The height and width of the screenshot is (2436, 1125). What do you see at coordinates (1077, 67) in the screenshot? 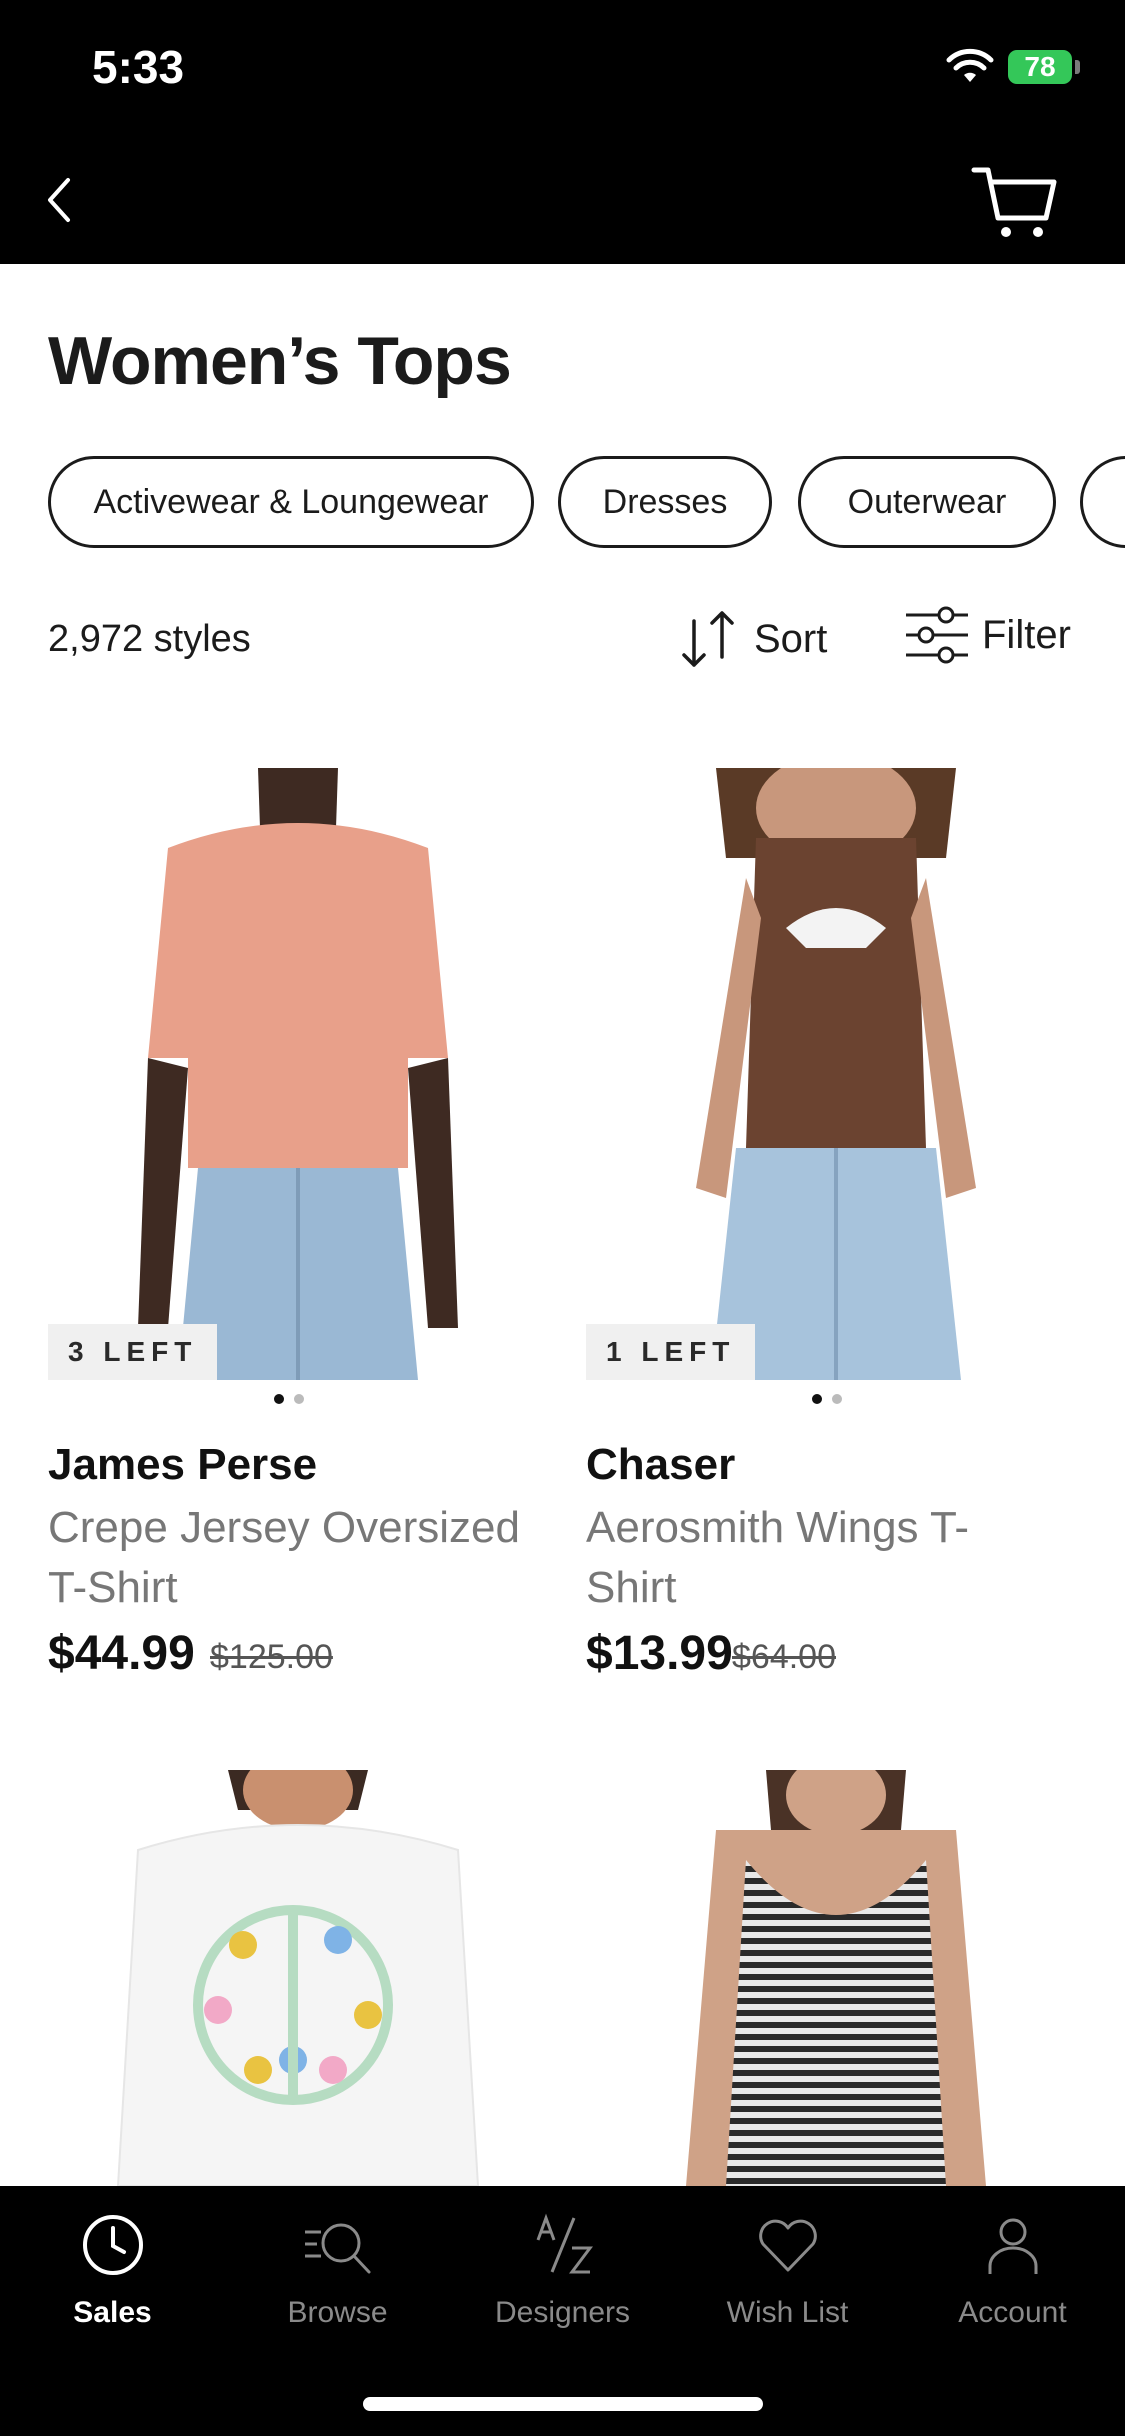
I see `battery-nub` at bounding box center [1077, 67].